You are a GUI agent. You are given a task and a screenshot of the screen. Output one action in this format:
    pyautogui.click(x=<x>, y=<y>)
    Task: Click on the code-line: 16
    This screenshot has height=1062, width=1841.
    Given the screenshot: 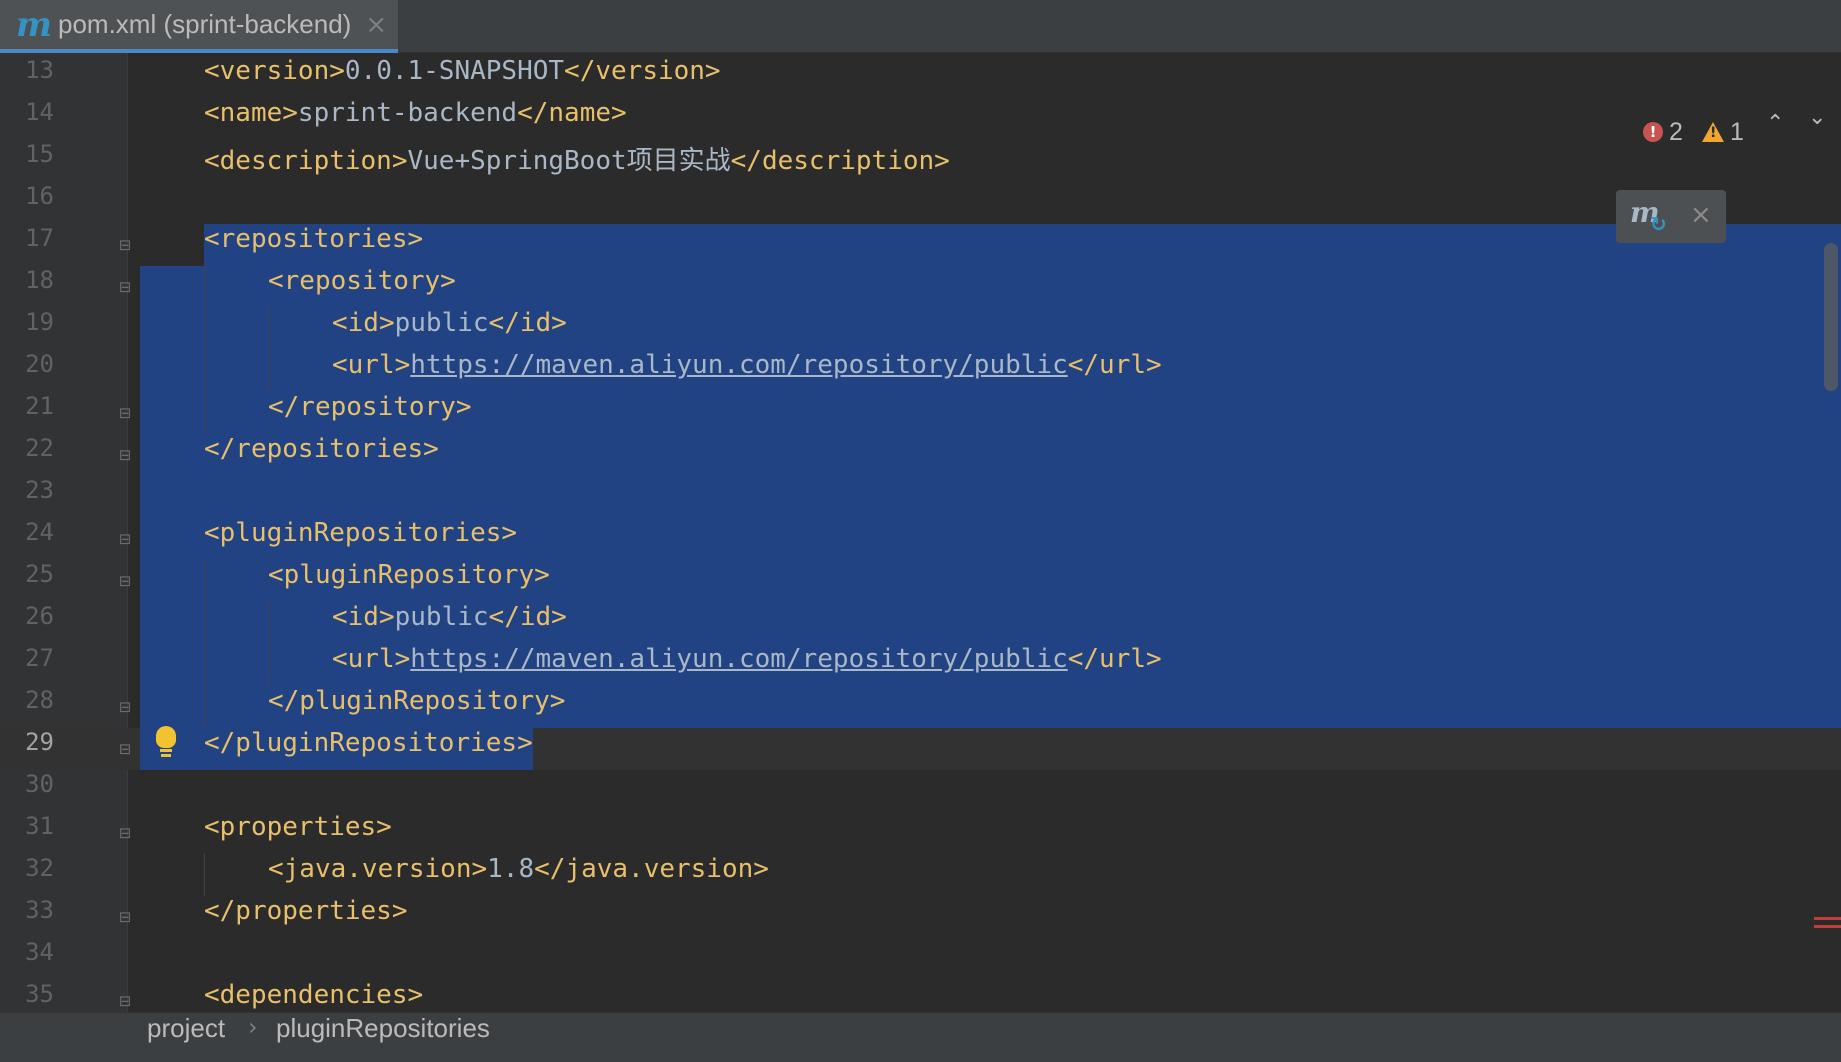 What is the action you would take?
    pyautogui.click(x=920, y=203)
    